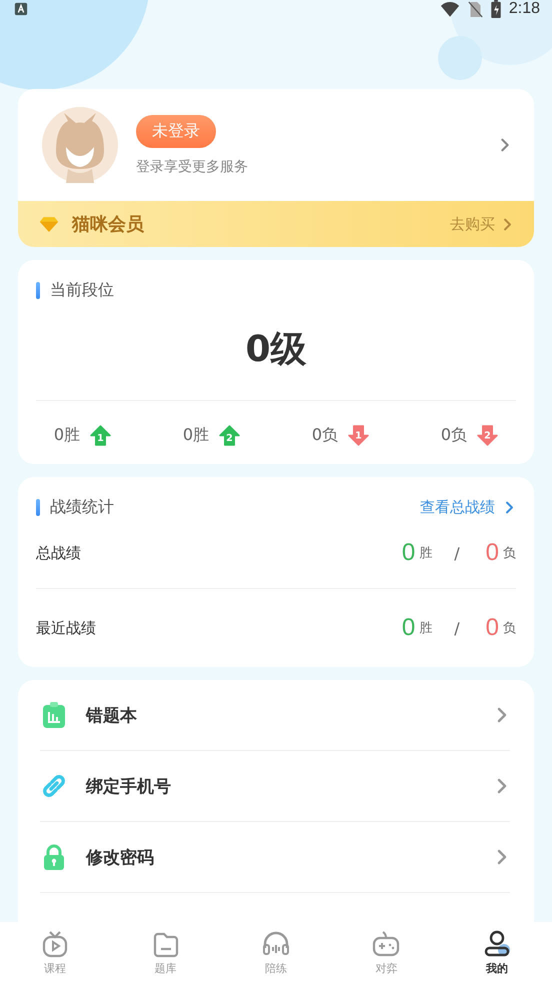  I want to click on diamond-icon, so click(49, 224).